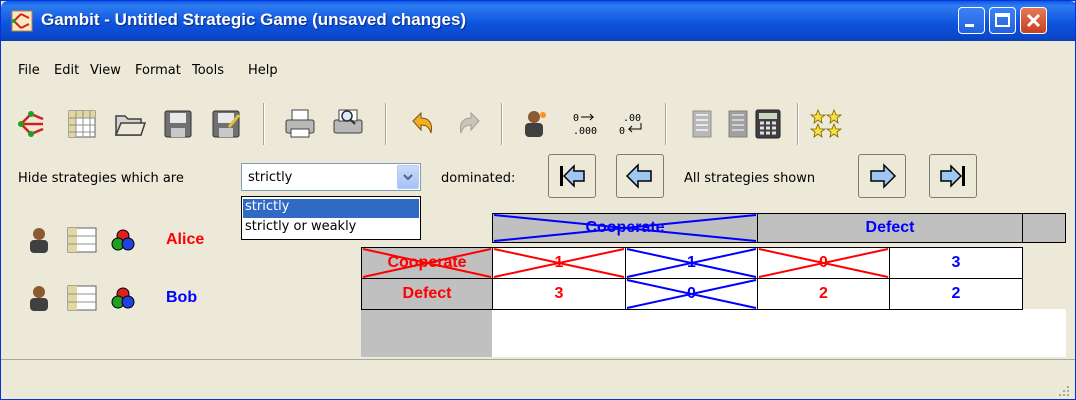 This screenshot has height=400, width=1076. Describe the element at coordinates (178, 124) in the screenshot. I see `save-disk-icon` at that location.